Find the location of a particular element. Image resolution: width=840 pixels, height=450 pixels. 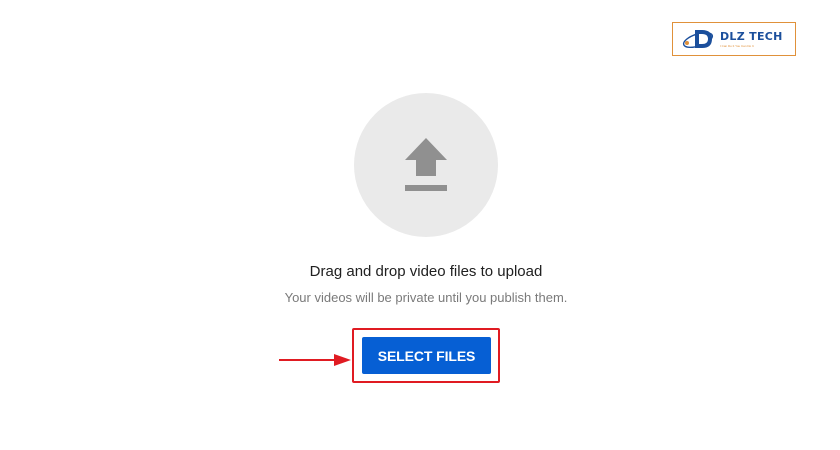

select-files-button: SELECT FILES is located at coordinates (426, 355).